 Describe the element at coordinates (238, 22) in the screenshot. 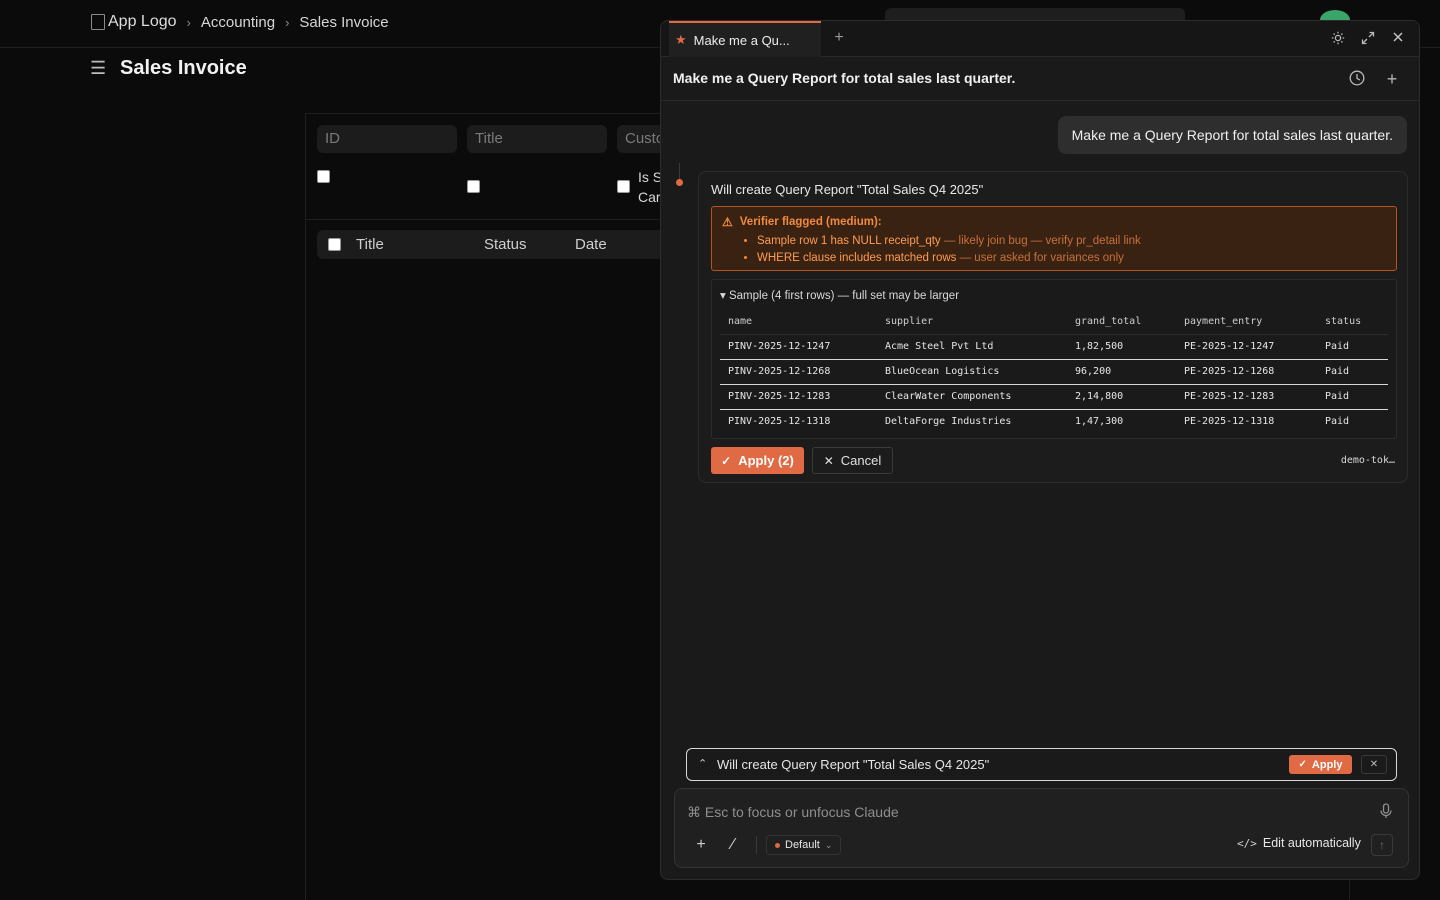

I see `breadcrumb-accounting: Accounting` at that location.